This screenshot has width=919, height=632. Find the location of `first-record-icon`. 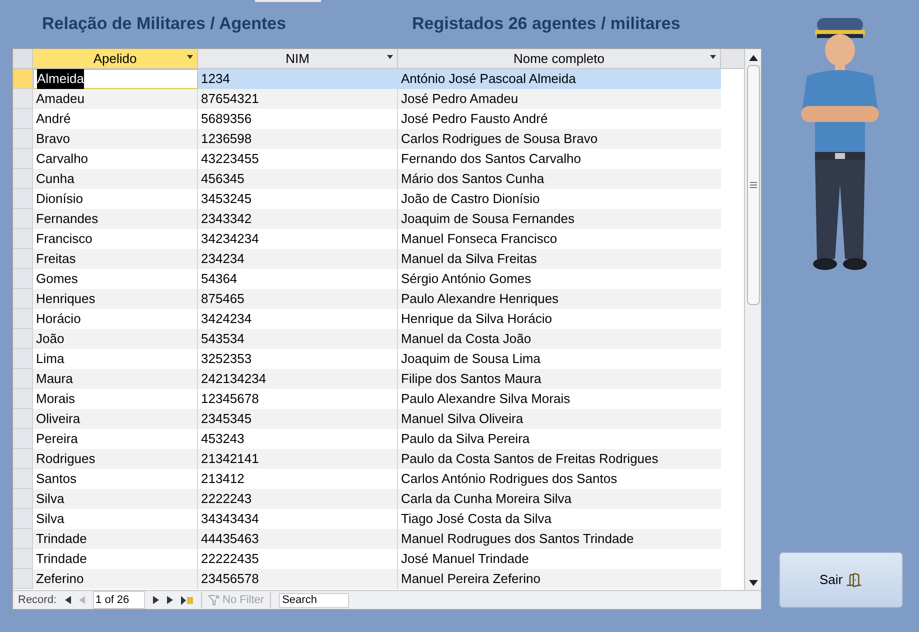

first-record-icon is located at coordinates (67, 600).